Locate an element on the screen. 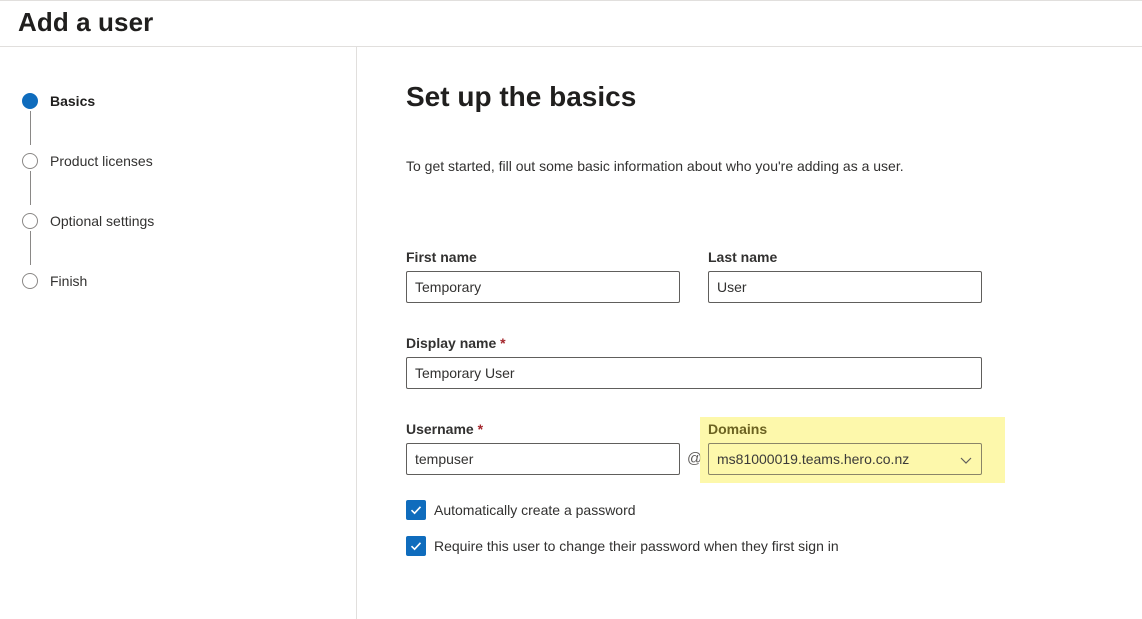 Image resolution: width=1142 pixels, height=619 pixels. auto-password-label: Automatically create a password is located at coordinates (535, 510).